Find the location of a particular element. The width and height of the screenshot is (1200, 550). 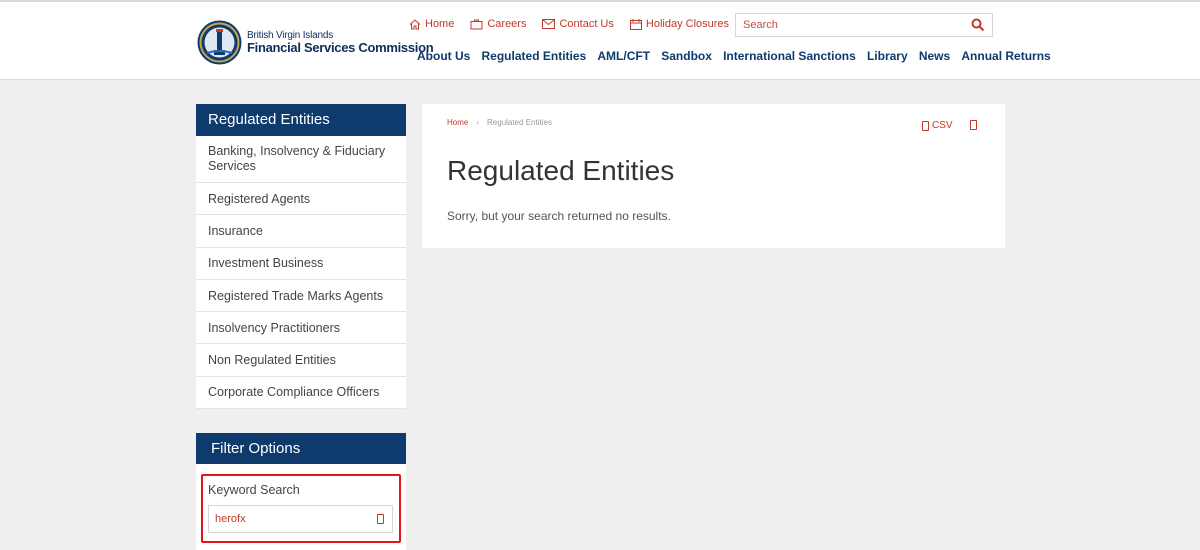

sidebar-item-label: Registered Trade Marks Agents is located at coordinates (296, 295).